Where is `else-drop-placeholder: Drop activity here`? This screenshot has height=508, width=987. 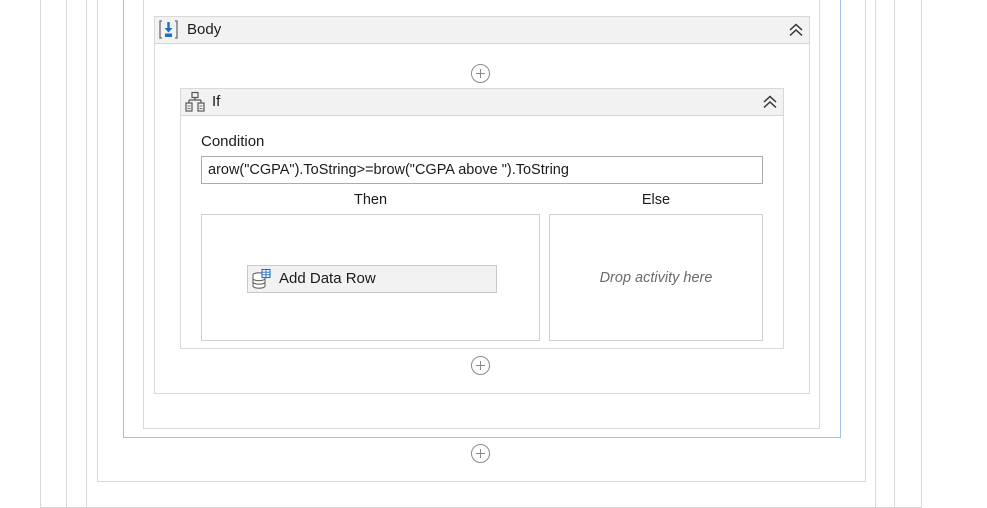
else-drop-placeholder: Drop activity here is located at coordinates (656, 278).